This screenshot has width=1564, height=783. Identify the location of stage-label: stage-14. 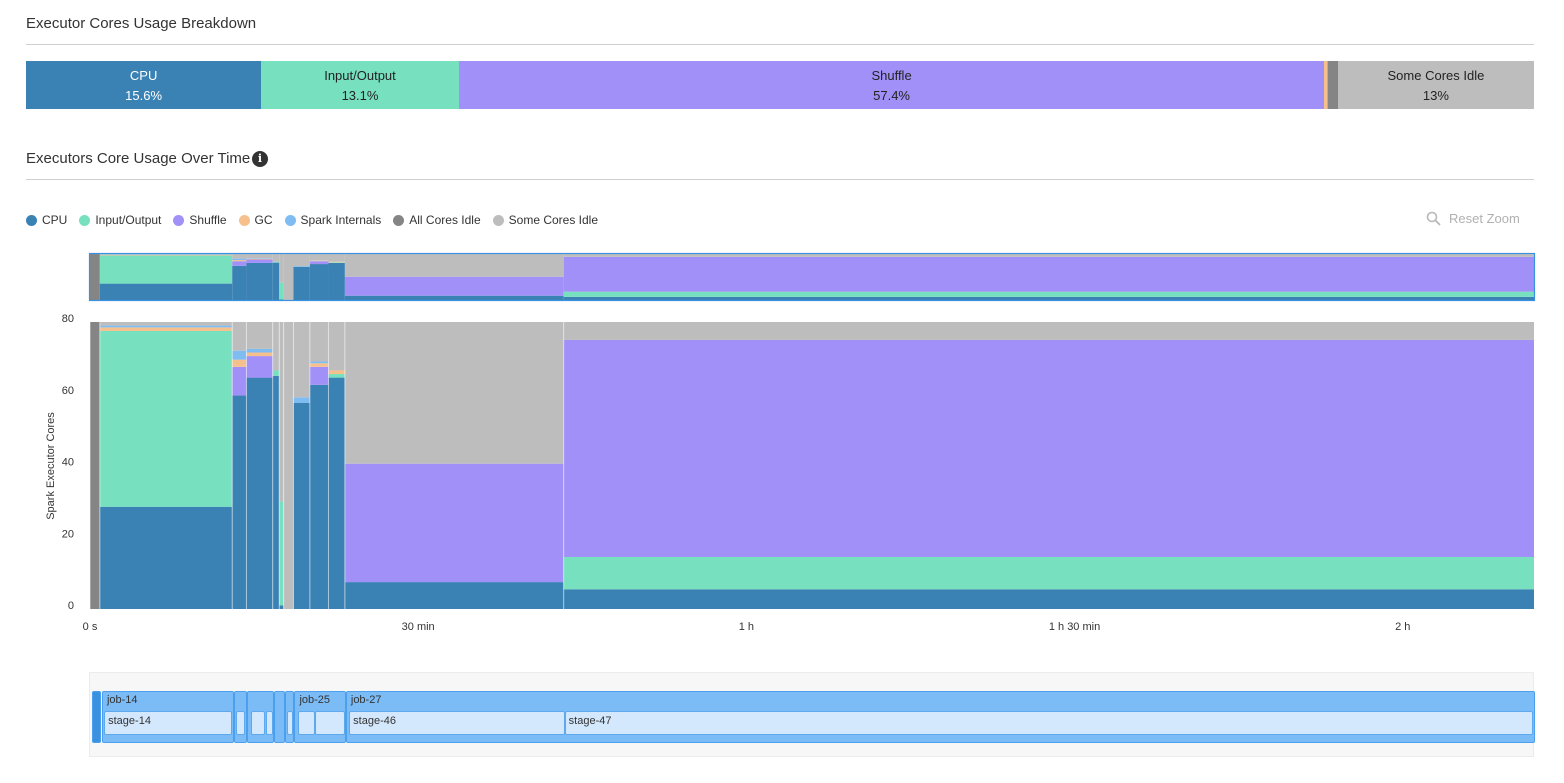
(129, 721).